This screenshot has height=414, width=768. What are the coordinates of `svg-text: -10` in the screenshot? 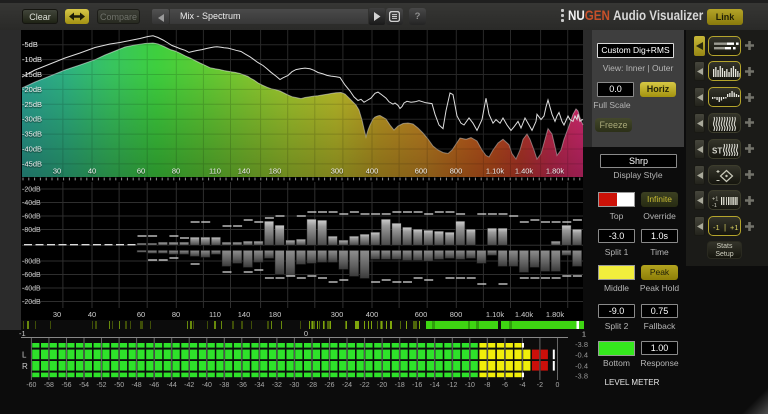 It's located at (470, 385).